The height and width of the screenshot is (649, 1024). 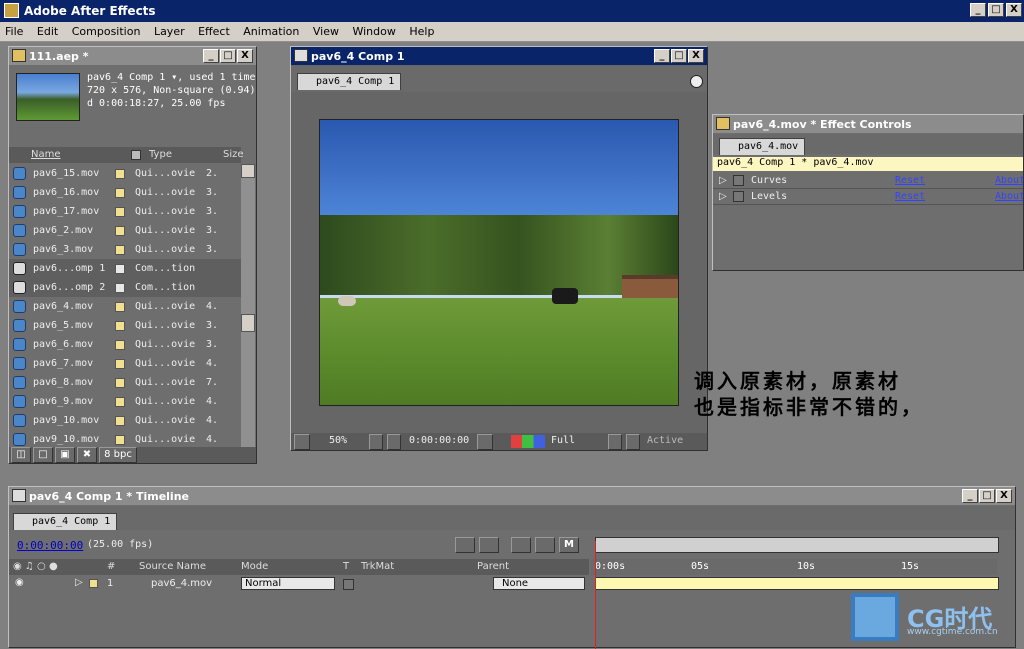 What do you see at coordinates (996, 10) in the screenshot?
I see `maximize-button: □` at bounding box center [996, 10].